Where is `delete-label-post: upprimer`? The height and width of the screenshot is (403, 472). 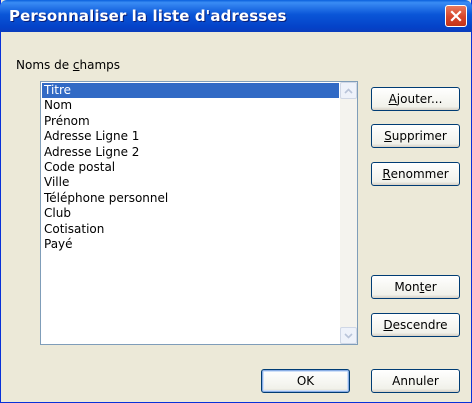 delete-label-post: upprimer is located at coordinates (419, 136).